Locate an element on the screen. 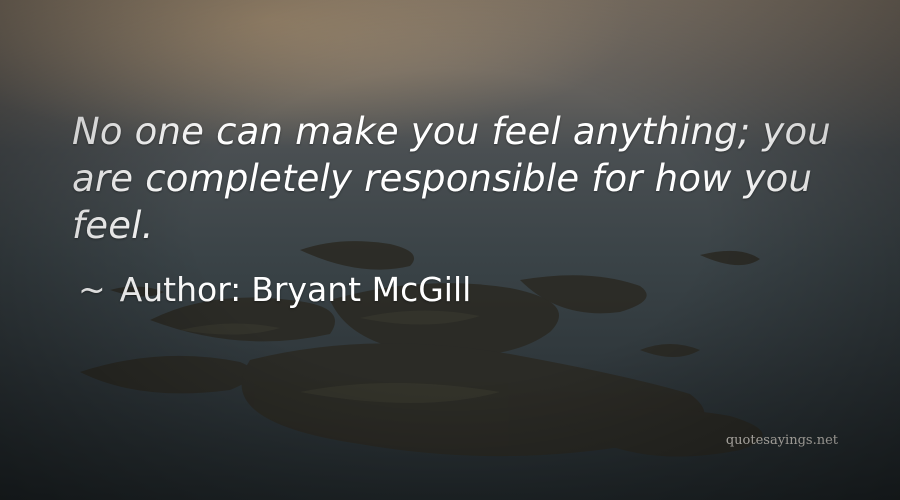 The height and width of the screenshot is (500, 900). site-watermark: quotesayings.net is located at coordinates (781, 440).